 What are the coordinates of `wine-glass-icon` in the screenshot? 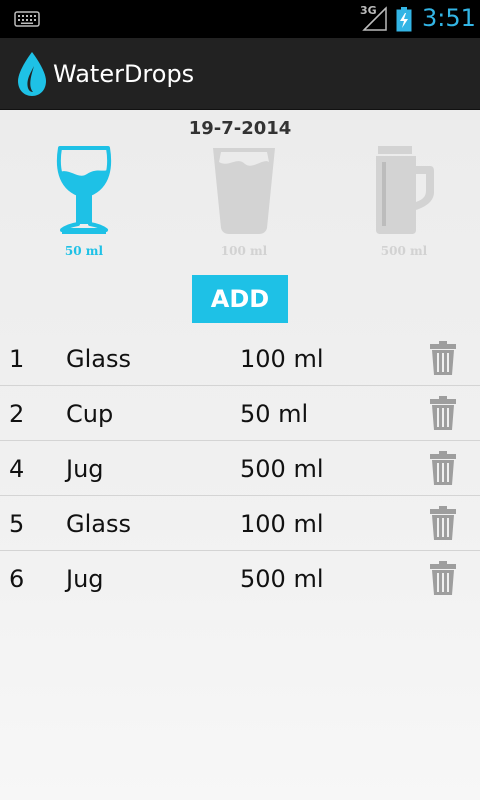 It's located at (84, 190).